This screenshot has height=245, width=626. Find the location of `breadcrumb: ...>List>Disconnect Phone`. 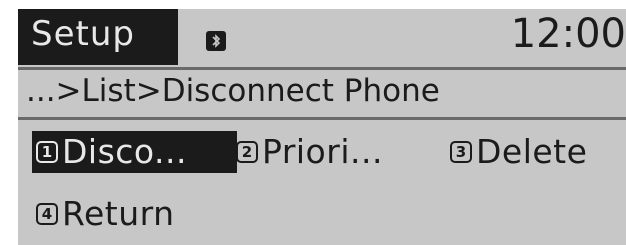

breadcrumb: ...>List>Disconnect Phone is located at coordinates (233, 91).